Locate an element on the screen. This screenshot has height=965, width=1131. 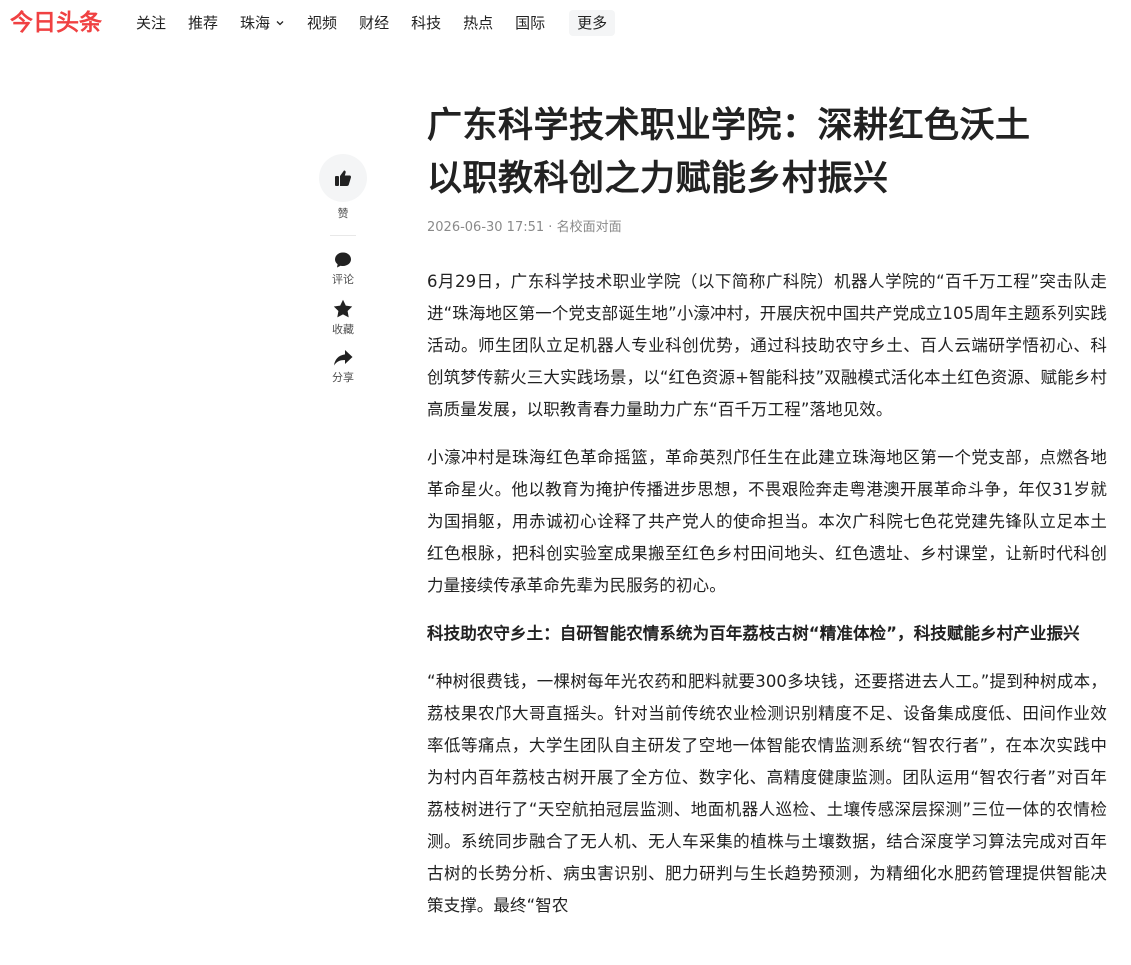
nav-item-city: 珠海 is located at coordinates (262, 23).